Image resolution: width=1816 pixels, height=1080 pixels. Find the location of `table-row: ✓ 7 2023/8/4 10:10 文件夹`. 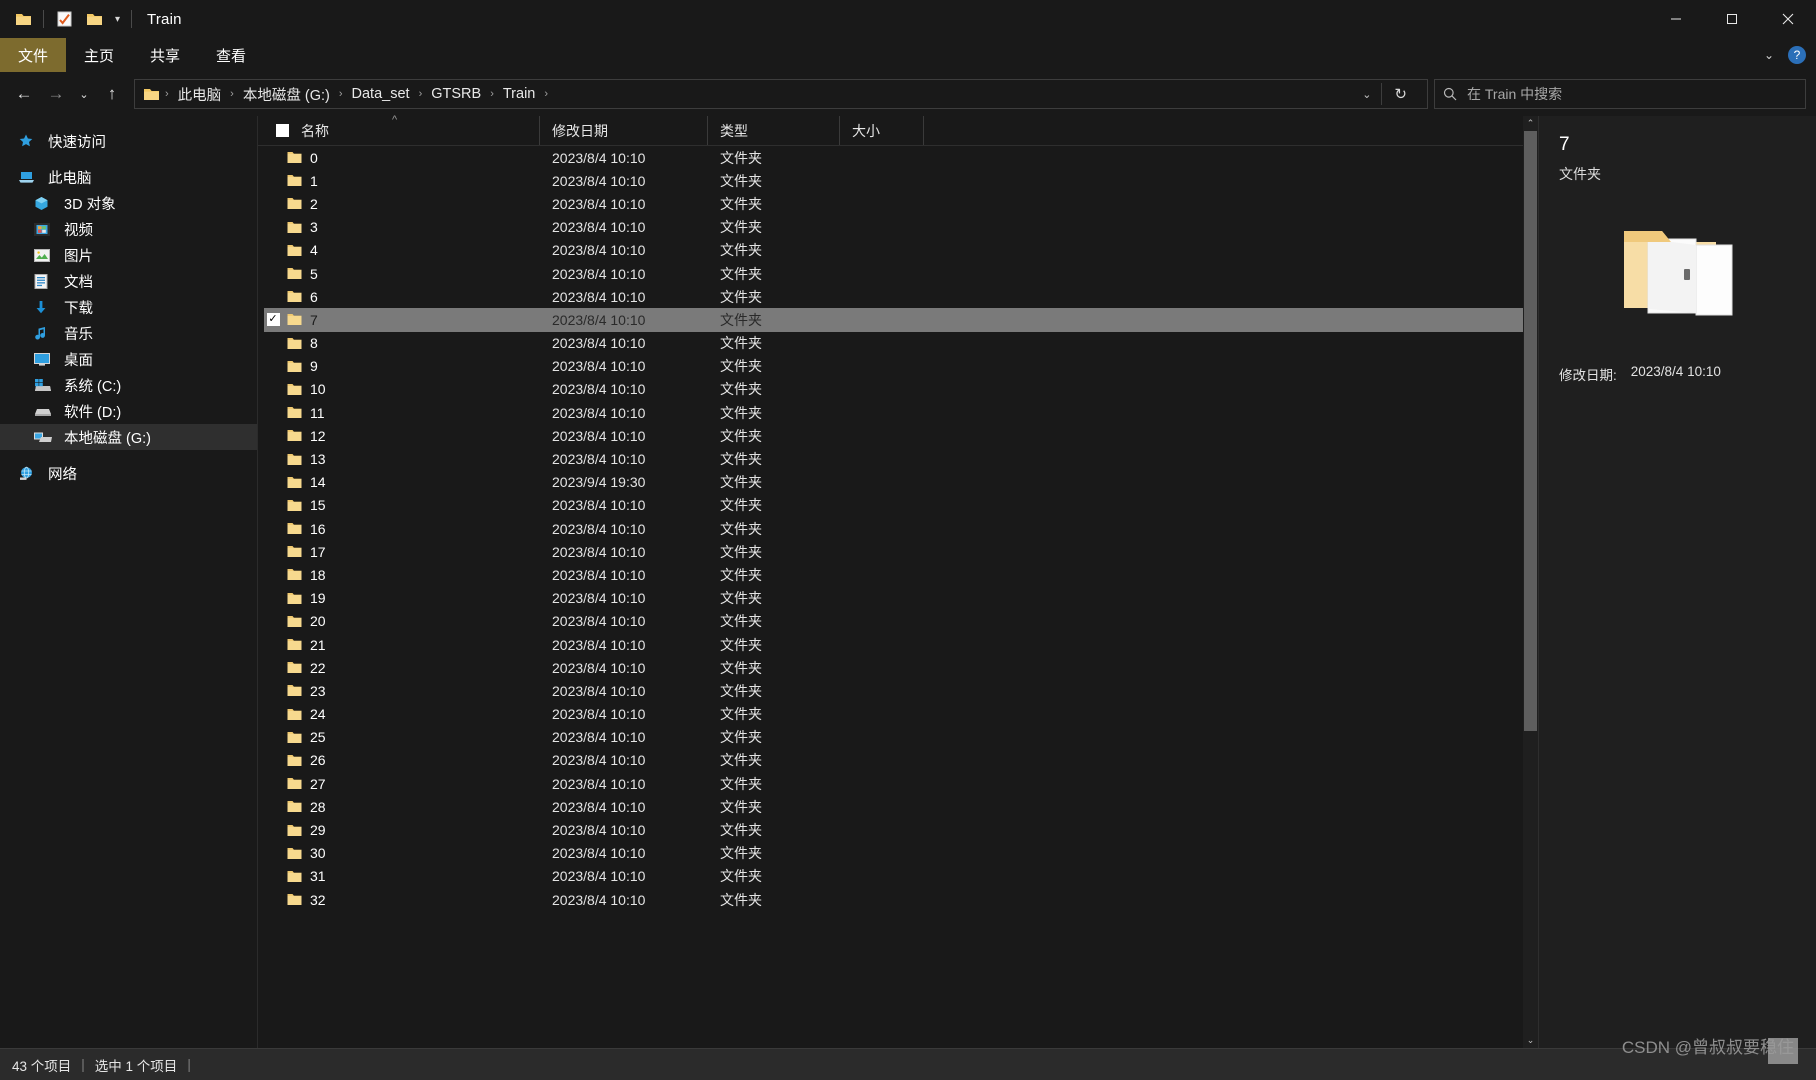

table-row: ✓ 7 2023/8/4 10:10 文件夹 is located at coordinates (901, 320).